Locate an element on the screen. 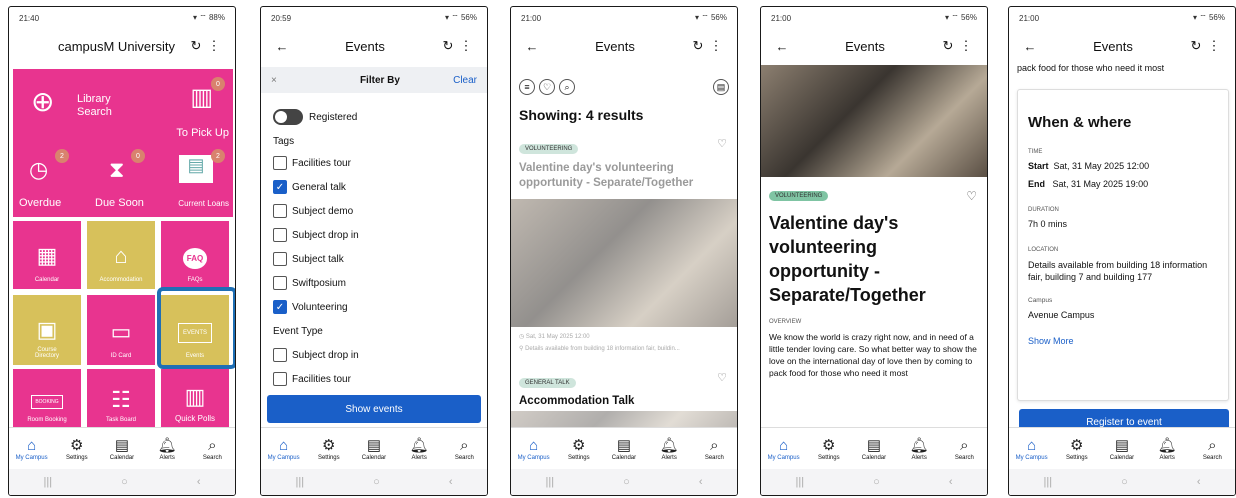 This screenshot has height=498, width=1236. filter-option: Swiftposium is located at coordinates (374, 283).